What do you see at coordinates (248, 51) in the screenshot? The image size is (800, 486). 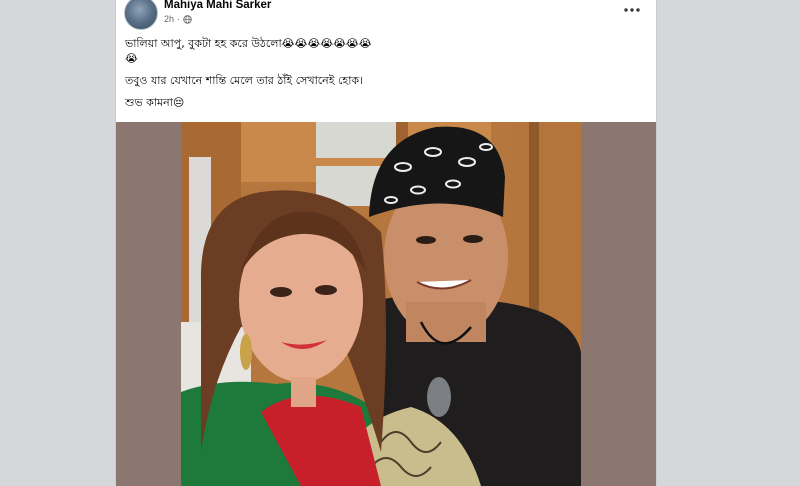 I see `post-text-line-1: ভালিয়া আপু, বুকটা হহ করে উঠলো😭😭😭😭😭😭😭 😭` at bounding box center [248, 51].